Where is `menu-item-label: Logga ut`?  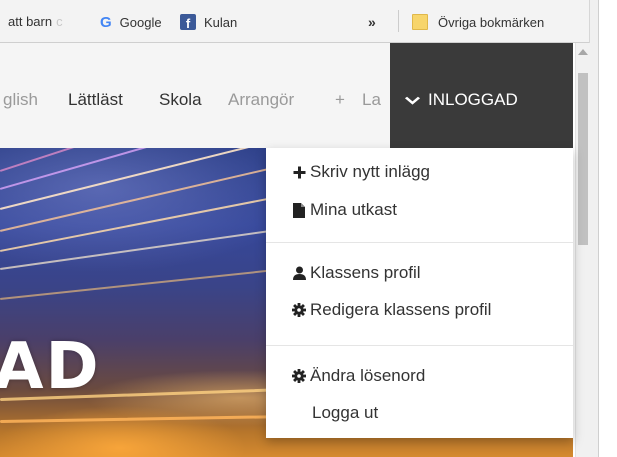 menu-item-label: Logga ut is located at coordinates (345, 412).